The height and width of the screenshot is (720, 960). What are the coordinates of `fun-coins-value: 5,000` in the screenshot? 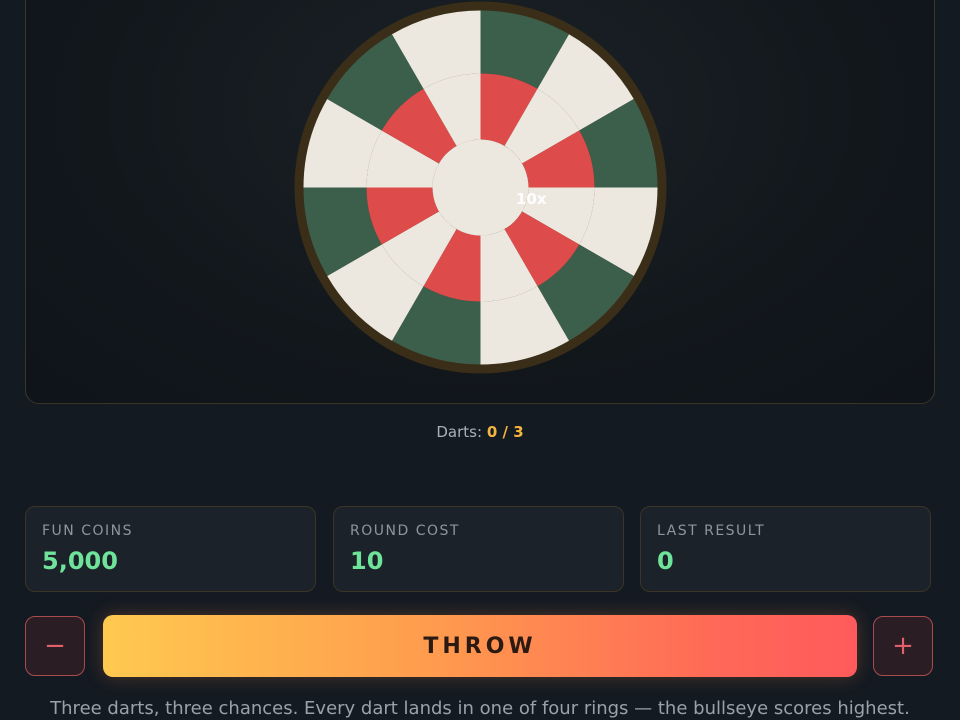 It's located at (80, 561).